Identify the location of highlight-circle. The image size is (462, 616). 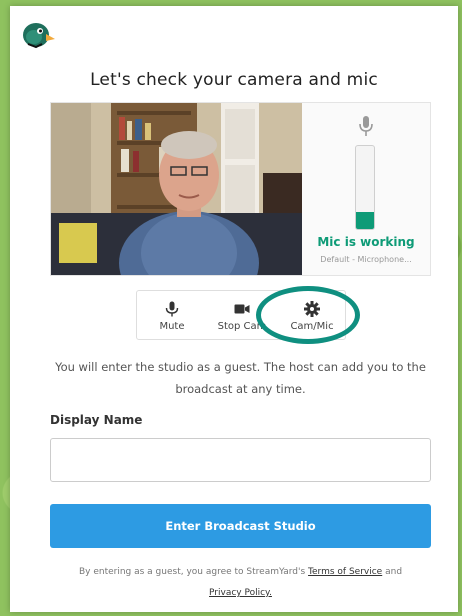
(308, 315).